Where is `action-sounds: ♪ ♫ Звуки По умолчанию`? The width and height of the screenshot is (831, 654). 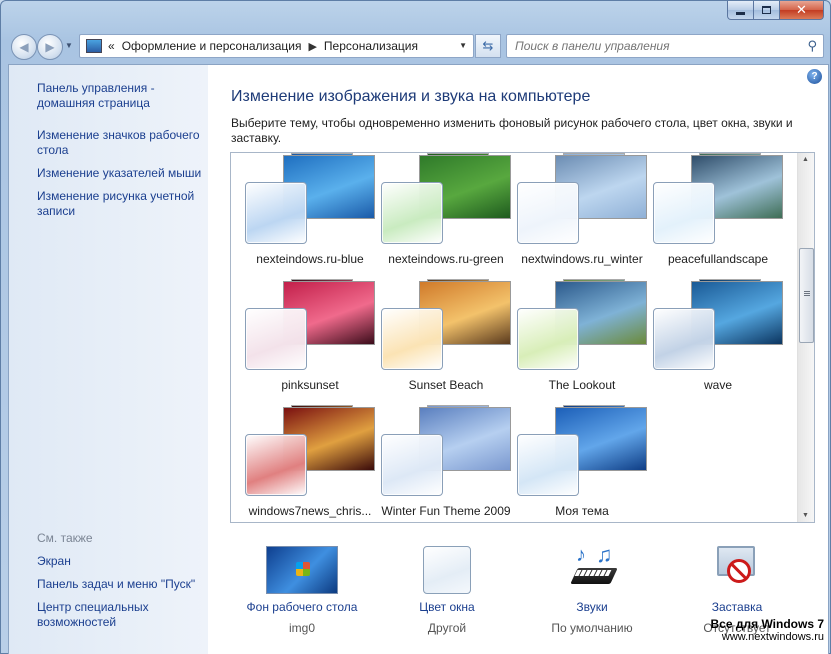
action-sounds: ♪ ♫ Звуки По умолчанию is located at coordinates (592, 588).